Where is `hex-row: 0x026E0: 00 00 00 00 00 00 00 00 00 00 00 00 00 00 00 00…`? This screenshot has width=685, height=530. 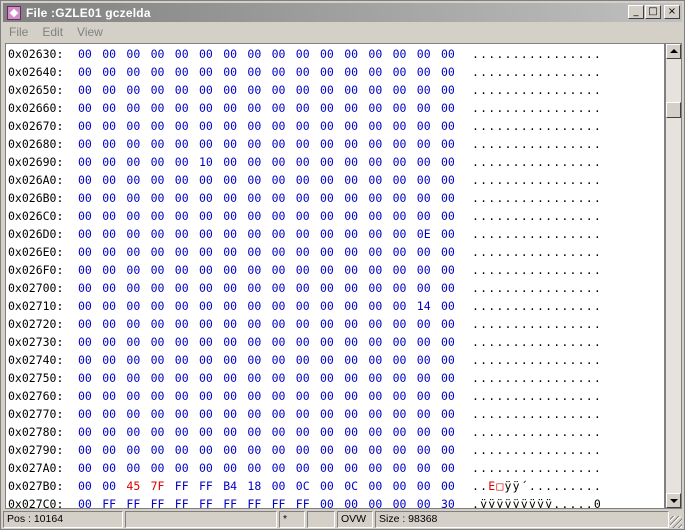 hex-row: 0x026E0: 00 00 00 00 00 00 00 00 00 00 00 00 00 00 00 00… is located at coordinates (335, 252).